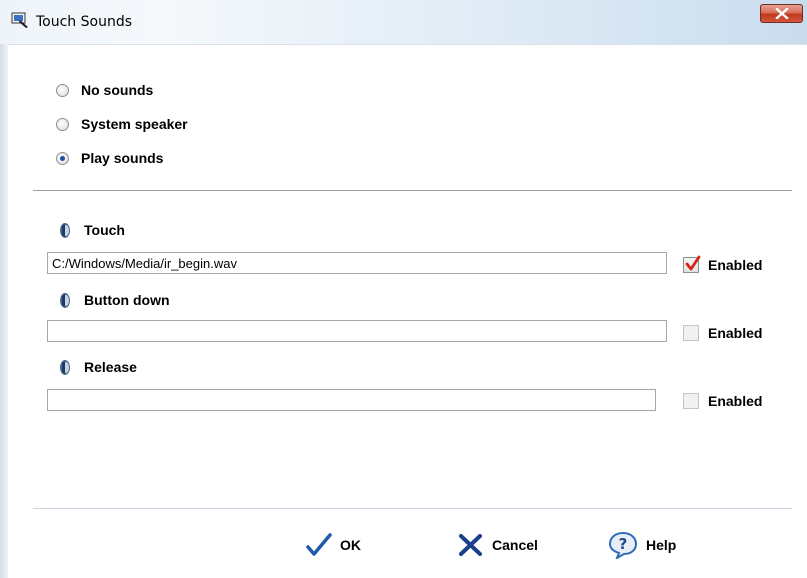  Describe the element at coordinates (412, 190) in the screenshot. I see `separator` at that location.